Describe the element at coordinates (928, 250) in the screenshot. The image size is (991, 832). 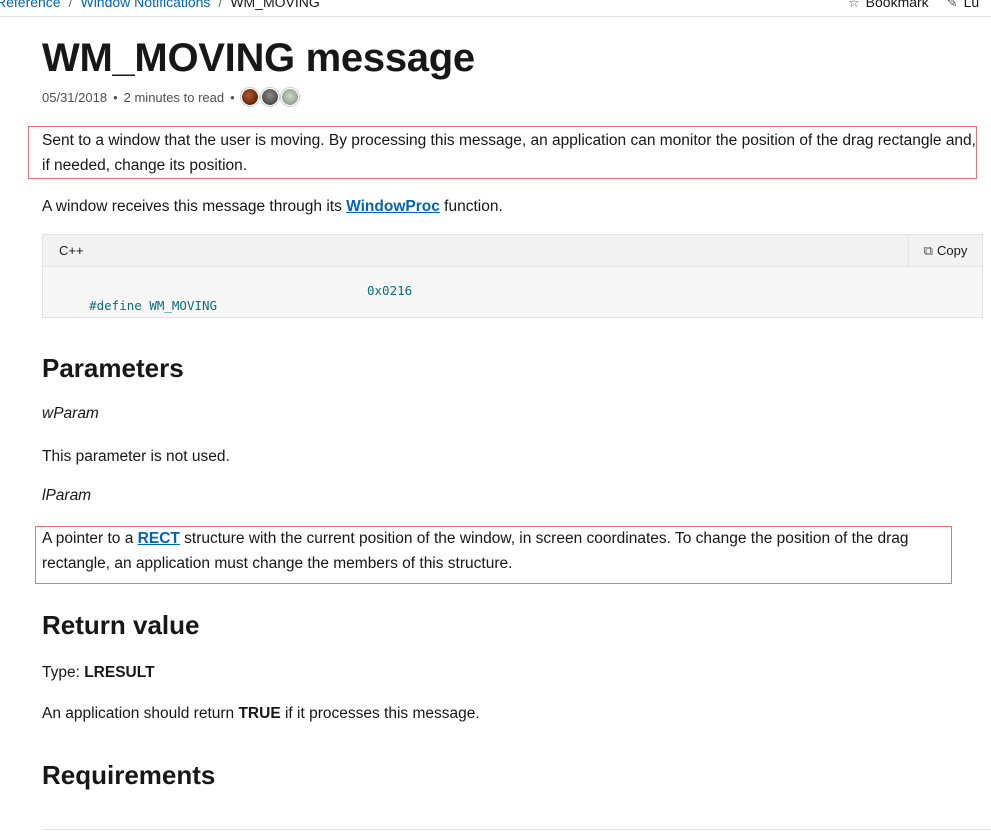
I see `copy-icon: ⧉` at that location.